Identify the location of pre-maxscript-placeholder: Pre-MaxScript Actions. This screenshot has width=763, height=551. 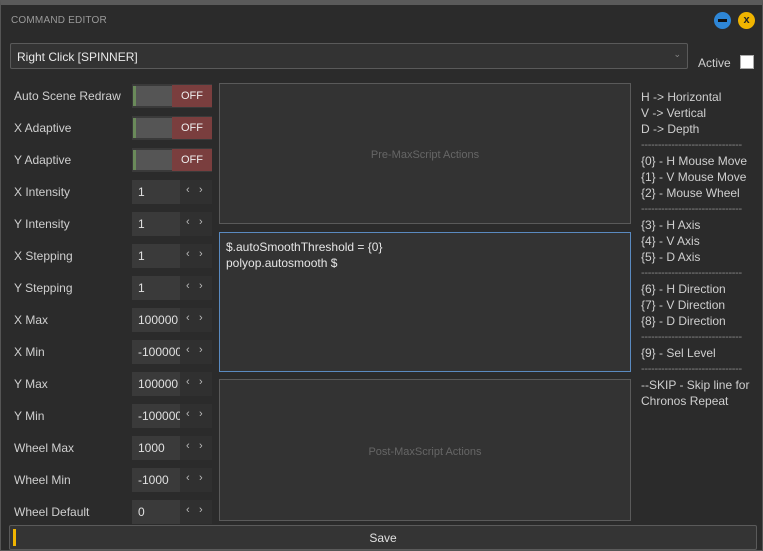
(425, 155).